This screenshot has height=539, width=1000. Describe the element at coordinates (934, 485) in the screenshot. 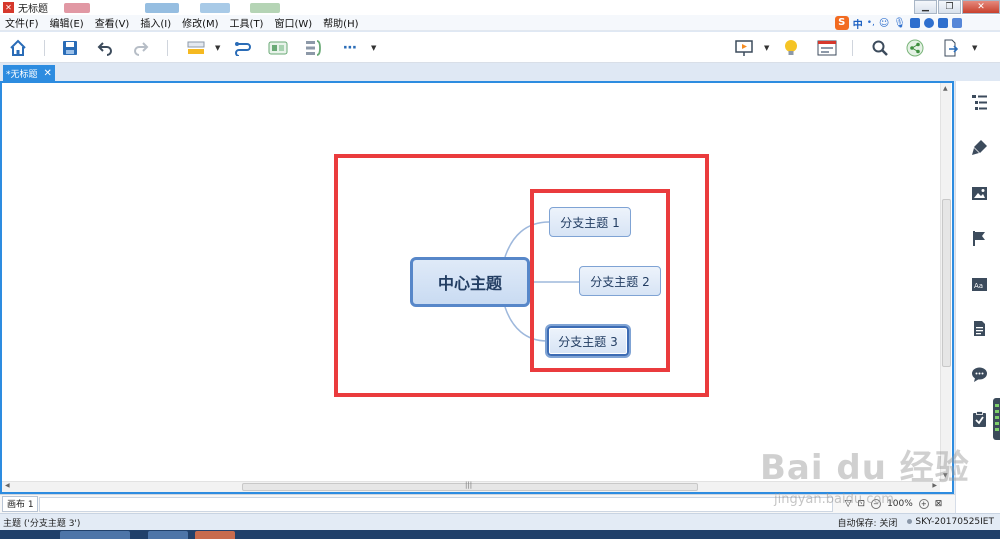

I see `scroll-right-icon: ▶` at that location.